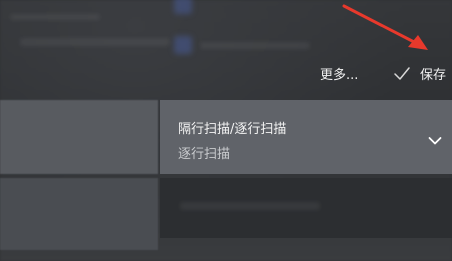 Image resolution: width=452 pixels, height=261 pixels. I want to click on top-toolbar: 更多... 保存, so click(226, 74).